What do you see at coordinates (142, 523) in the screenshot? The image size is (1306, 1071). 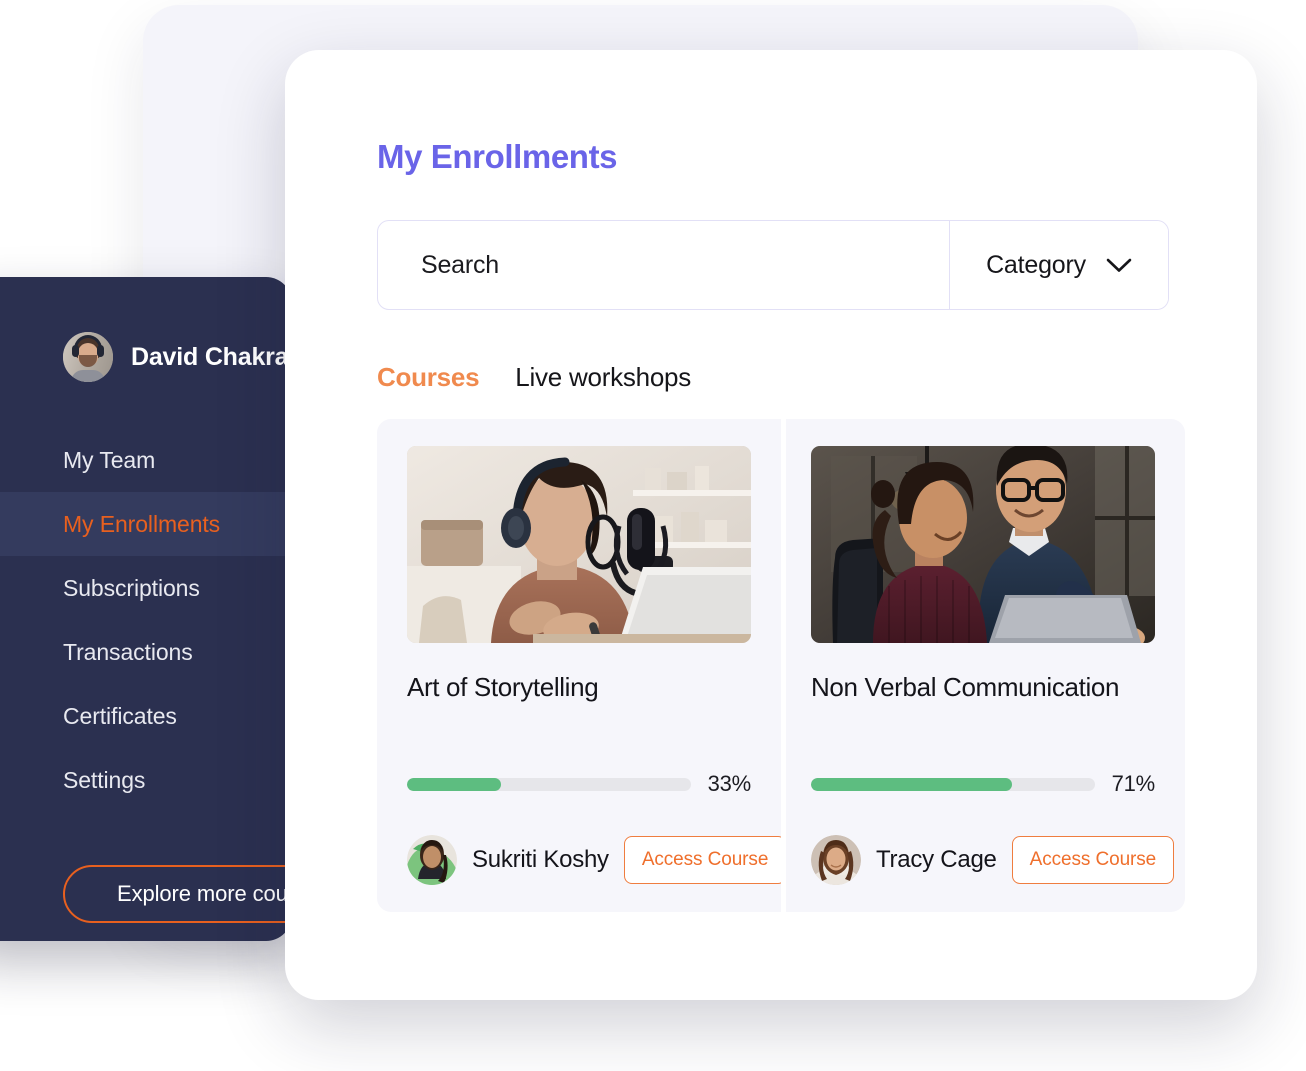 I see `sidebar-item-label: My Enrollments` at bounding box center [142, 523].